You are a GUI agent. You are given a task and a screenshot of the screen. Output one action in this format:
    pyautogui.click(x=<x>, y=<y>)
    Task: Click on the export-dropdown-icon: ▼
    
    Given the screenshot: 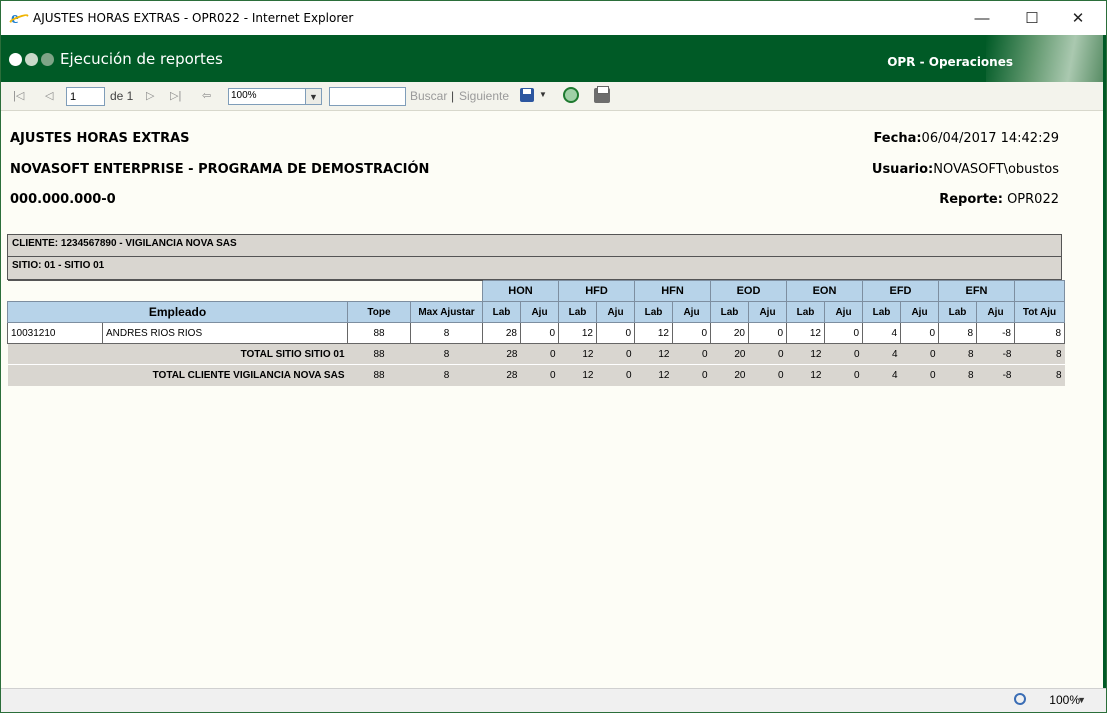 What is the action you would take?
    pyautogui.click(x=543, y=94)
    